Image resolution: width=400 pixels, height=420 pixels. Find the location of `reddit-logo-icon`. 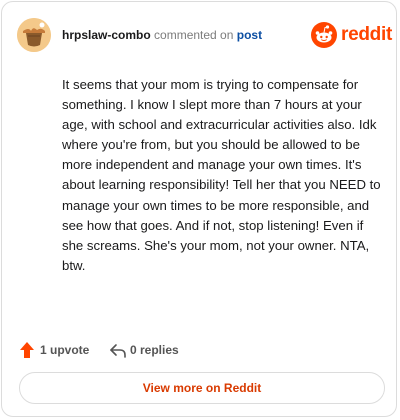

reddit-logo-icon is located at coordinates (324, 35).